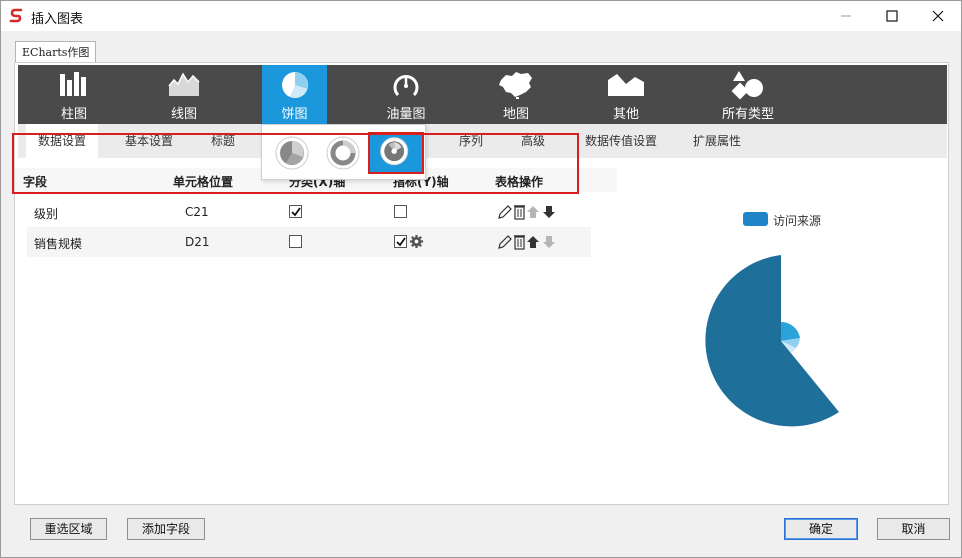  I want to click on chart-type-line-chart: 线图, so click(184, 94).